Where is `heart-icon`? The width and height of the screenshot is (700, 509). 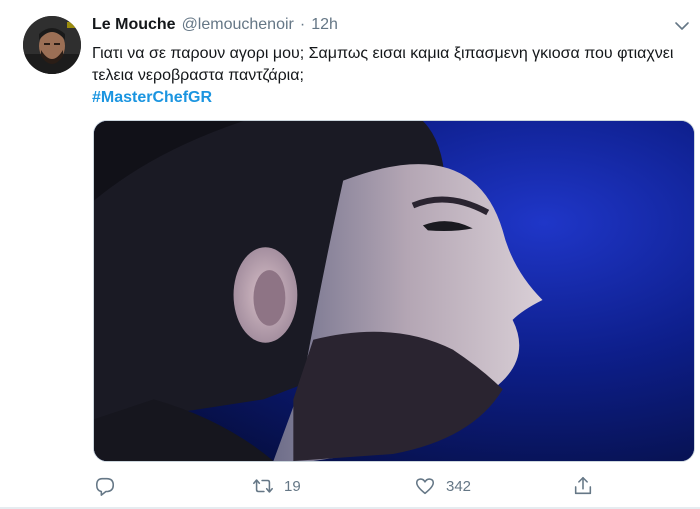 heart-icon is located at coordinates (425, 486).